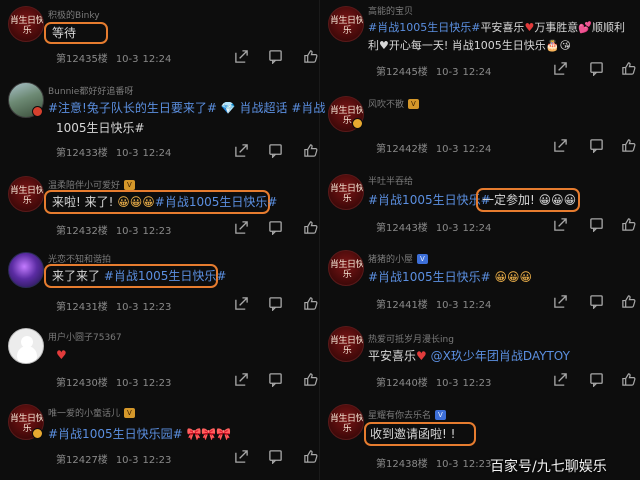 The height and width of the screenshot is (480, 640). I want to click on username: Bunnie都好好追番呀, so click(90, 90).